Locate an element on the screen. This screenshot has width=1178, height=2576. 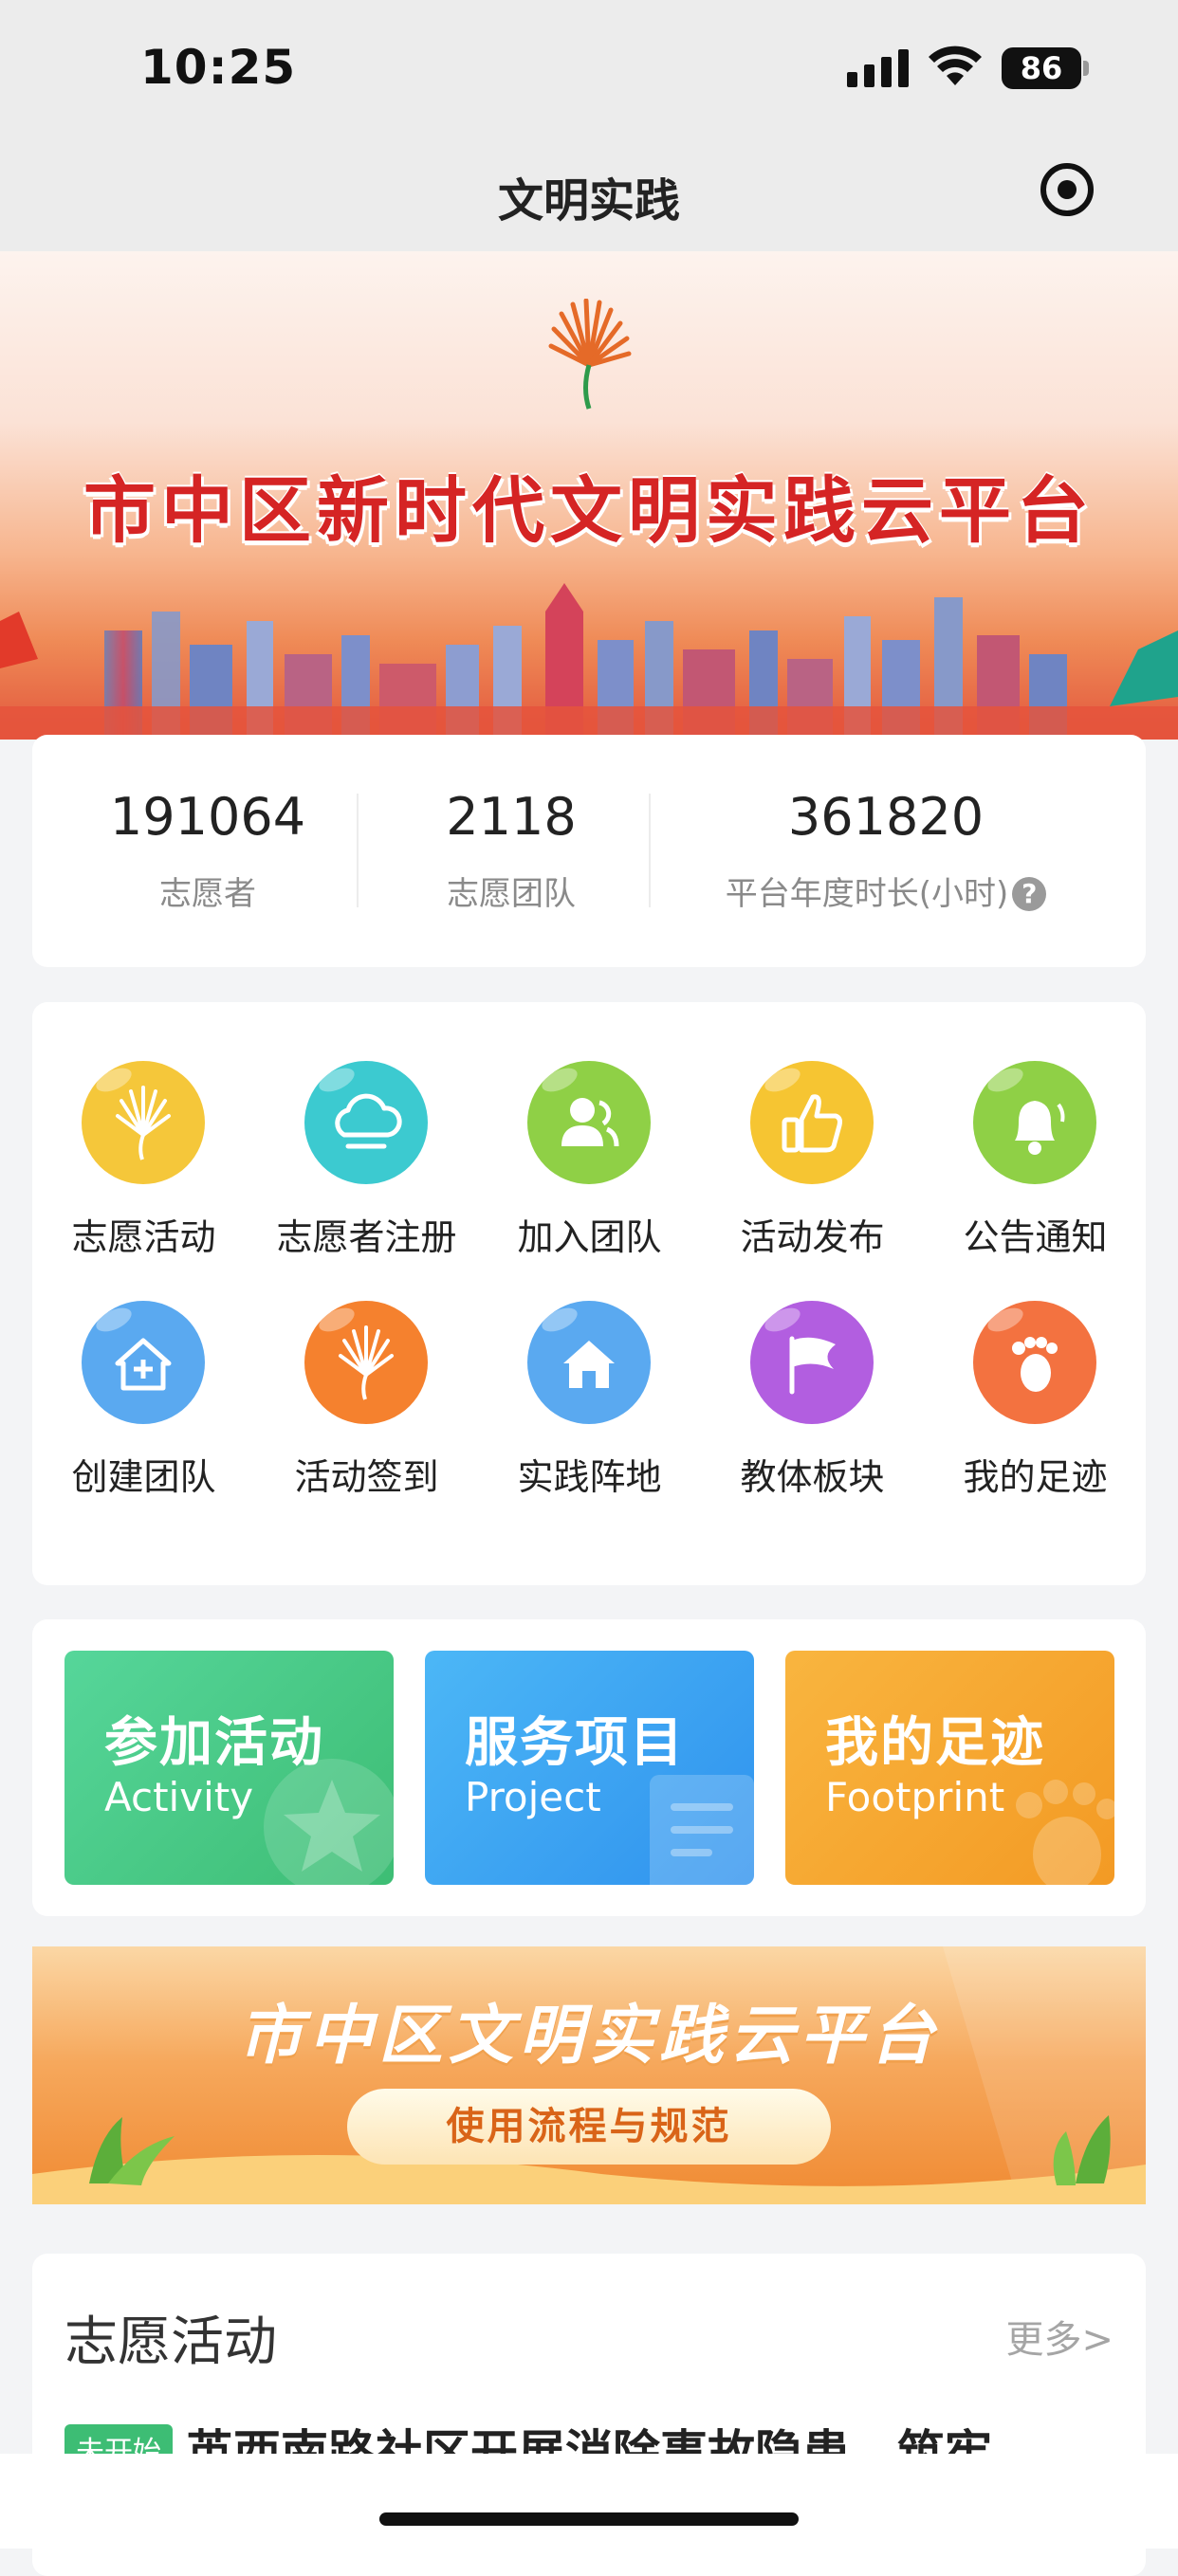
grid-item-volunteer-register: 志愿者注册 is located at coordinates (366, 1160).